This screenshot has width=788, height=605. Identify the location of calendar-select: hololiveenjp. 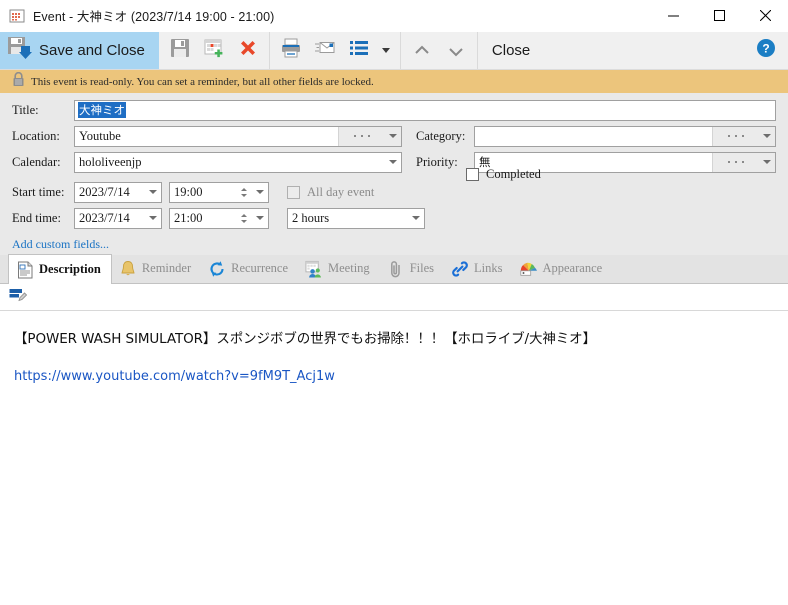
(238, 162).